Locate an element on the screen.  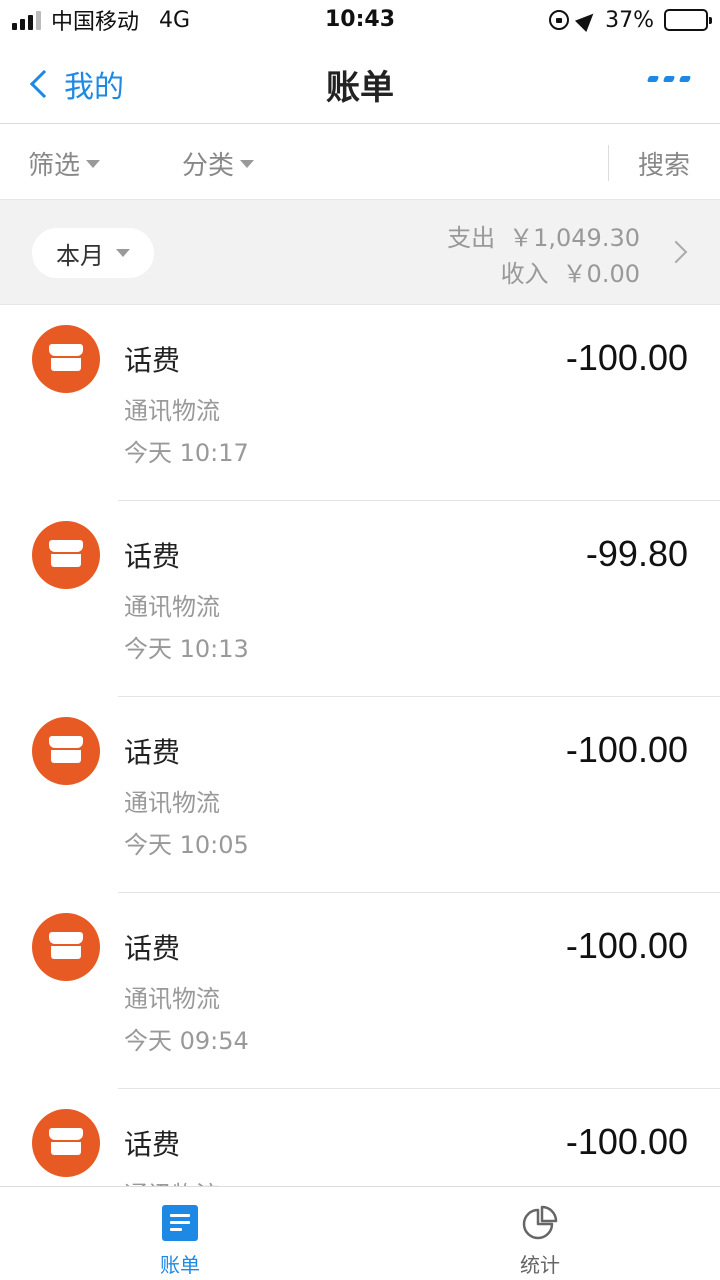
income-label: 收入 is located at coordinates (524, 274).